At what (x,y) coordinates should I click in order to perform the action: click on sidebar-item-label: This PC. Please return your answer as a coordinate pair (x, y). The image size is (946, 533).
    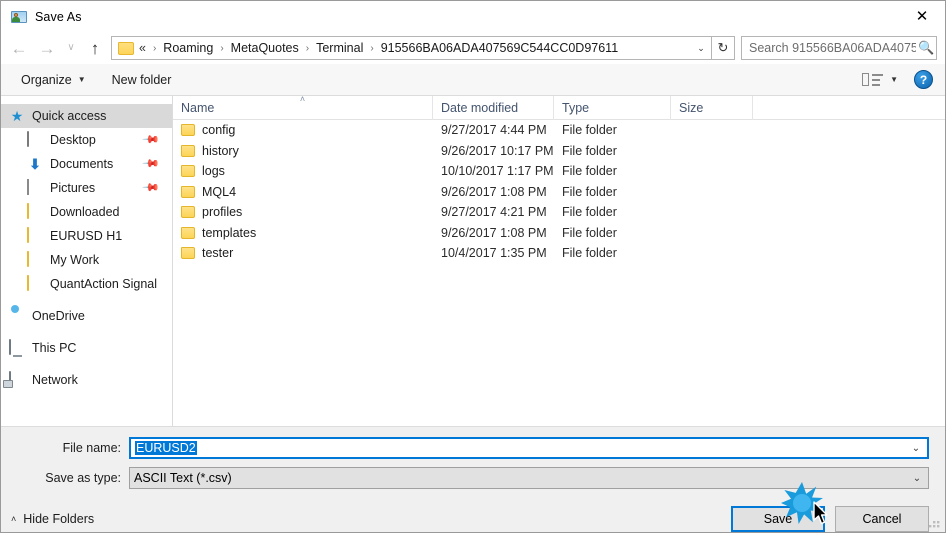
    Looking at the image, I should click on (54, 348).